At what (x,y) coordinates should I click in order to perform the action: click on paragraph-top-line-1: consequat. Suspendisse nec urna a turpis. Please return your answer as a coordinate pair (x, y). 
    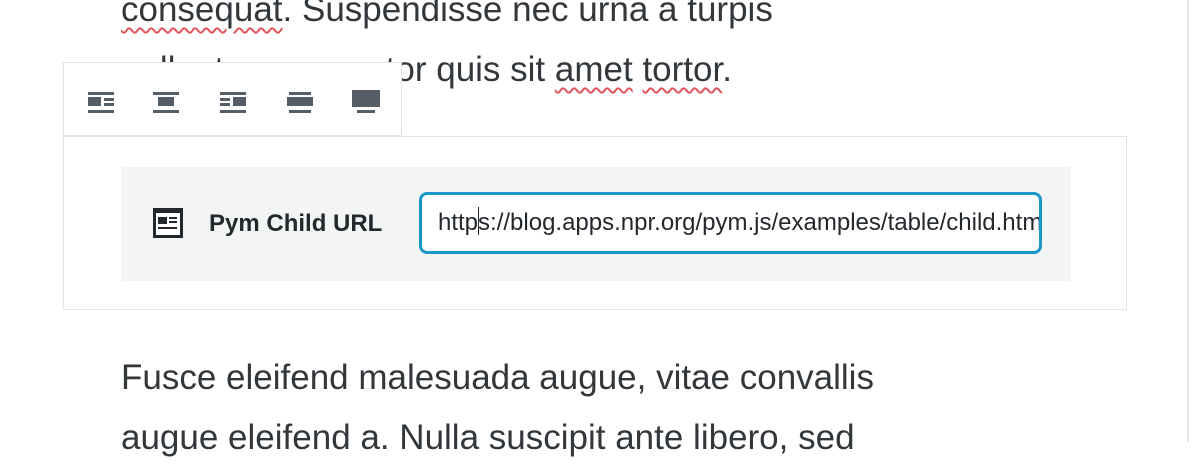
    Looking at the image, I should click on (447, 20).